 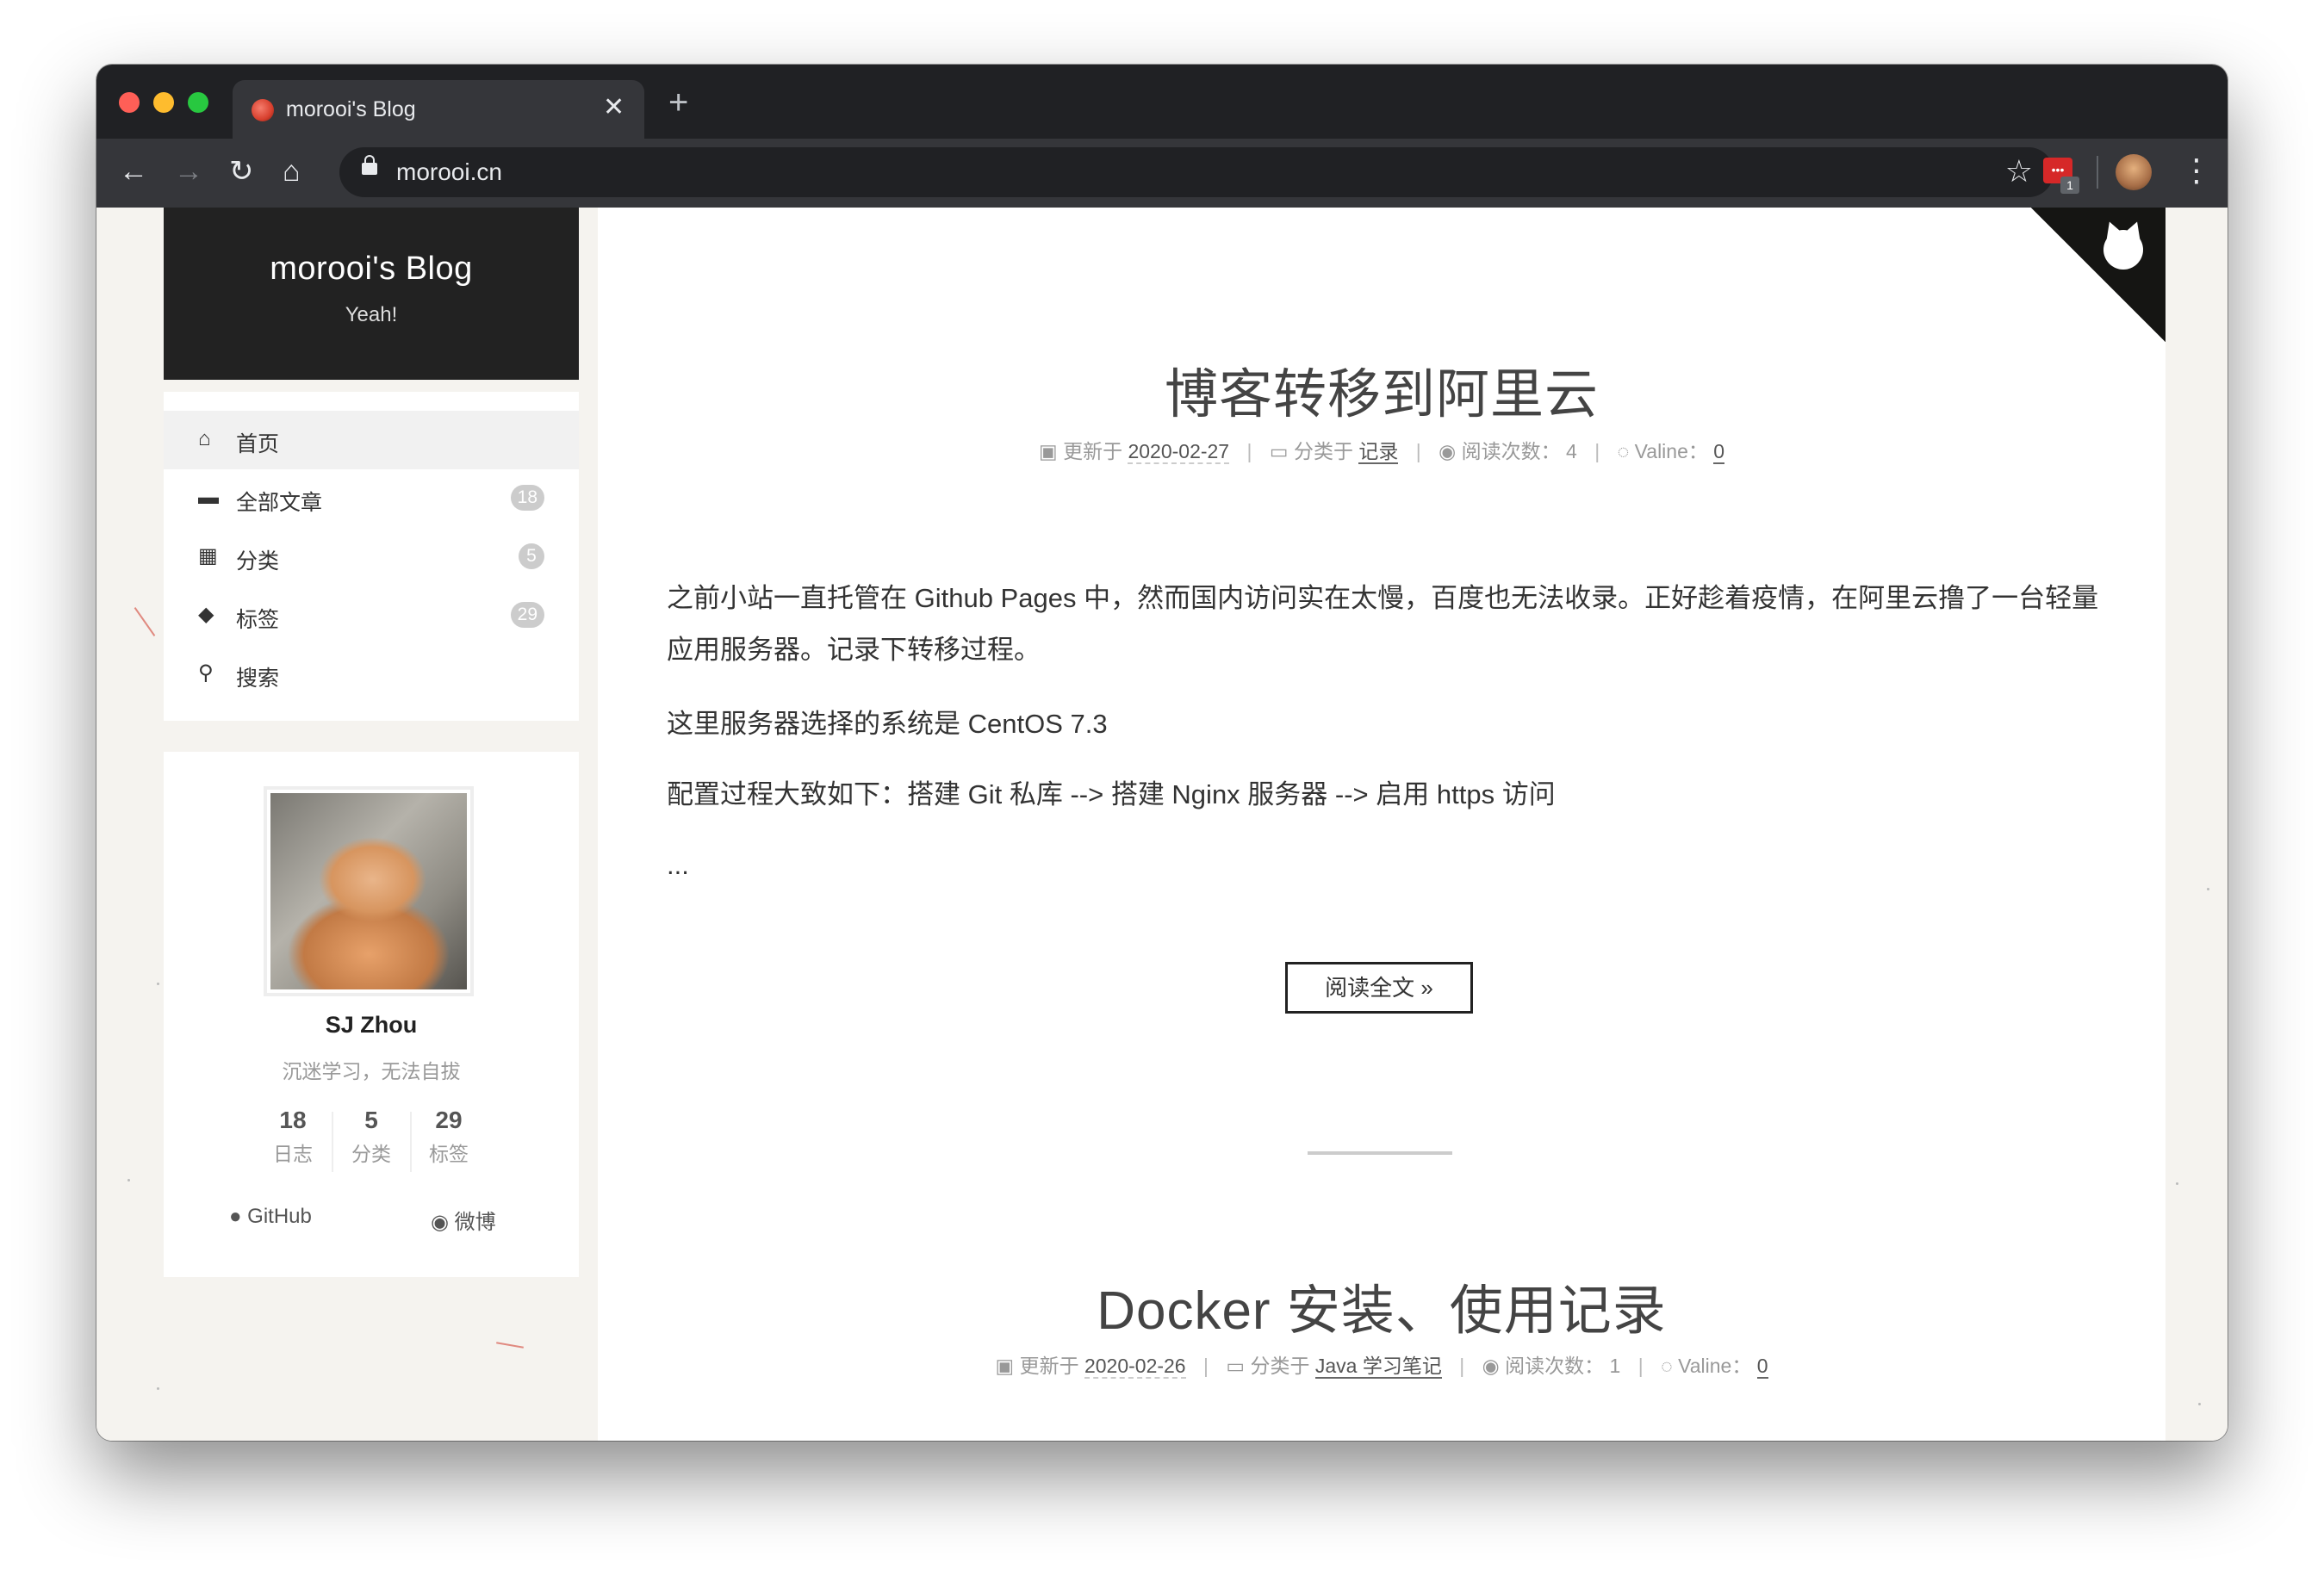 I want to click on archive-icon: ▬, so click(x=208, y=497).